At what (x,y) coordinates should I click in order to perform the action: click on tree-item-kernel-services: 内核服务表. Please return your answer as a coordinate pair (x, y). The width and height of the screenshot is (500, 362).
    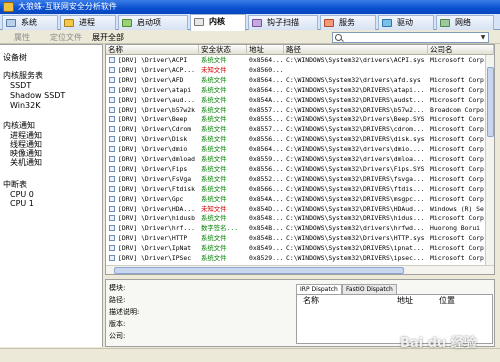
    Looking at the image, I should click on (23, 75).